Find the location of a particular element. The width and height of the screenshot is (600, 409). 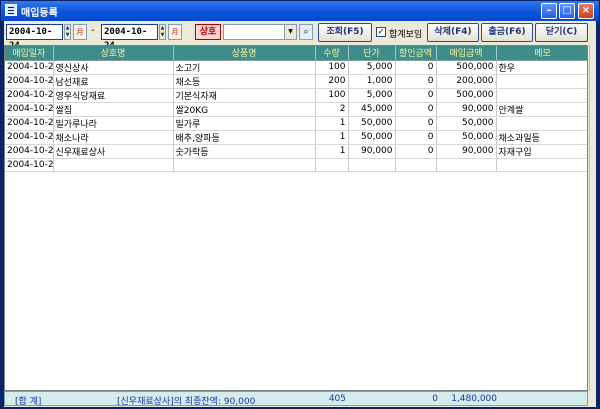

table-cell: 쌀20KG is located at coordinates (244, 109).